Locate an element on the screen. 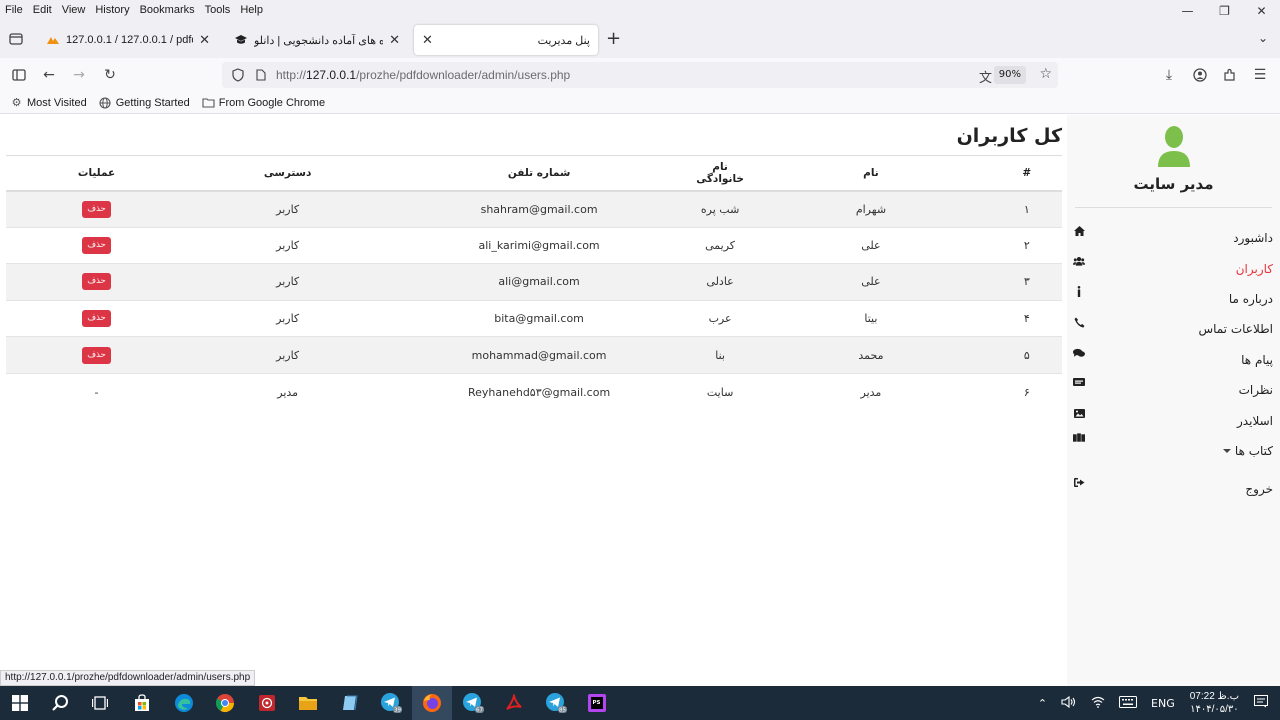  menu-edit: Edit is located at coordinates (42, 10).